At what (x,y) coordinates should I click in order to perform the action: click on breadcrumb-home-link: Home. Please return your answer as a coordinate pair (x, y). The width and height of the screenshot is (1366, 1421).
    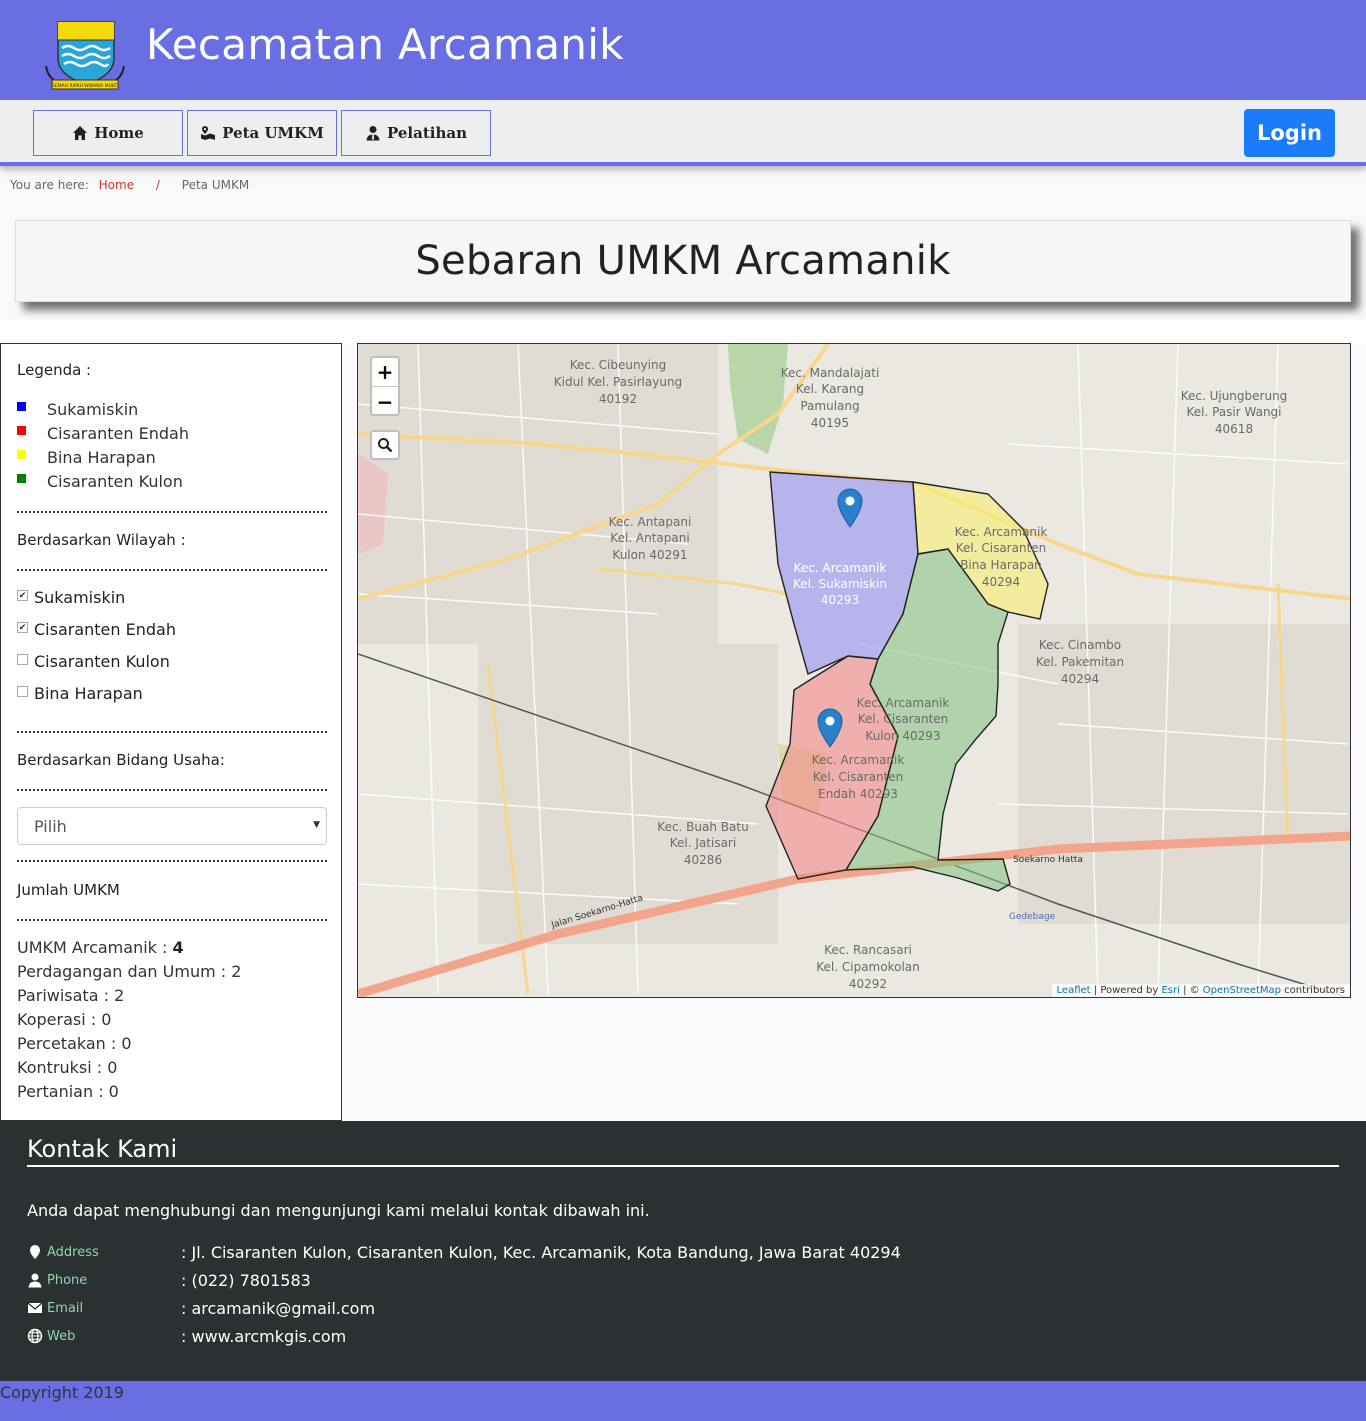
    Looking at the image, I should click on (116, 185).